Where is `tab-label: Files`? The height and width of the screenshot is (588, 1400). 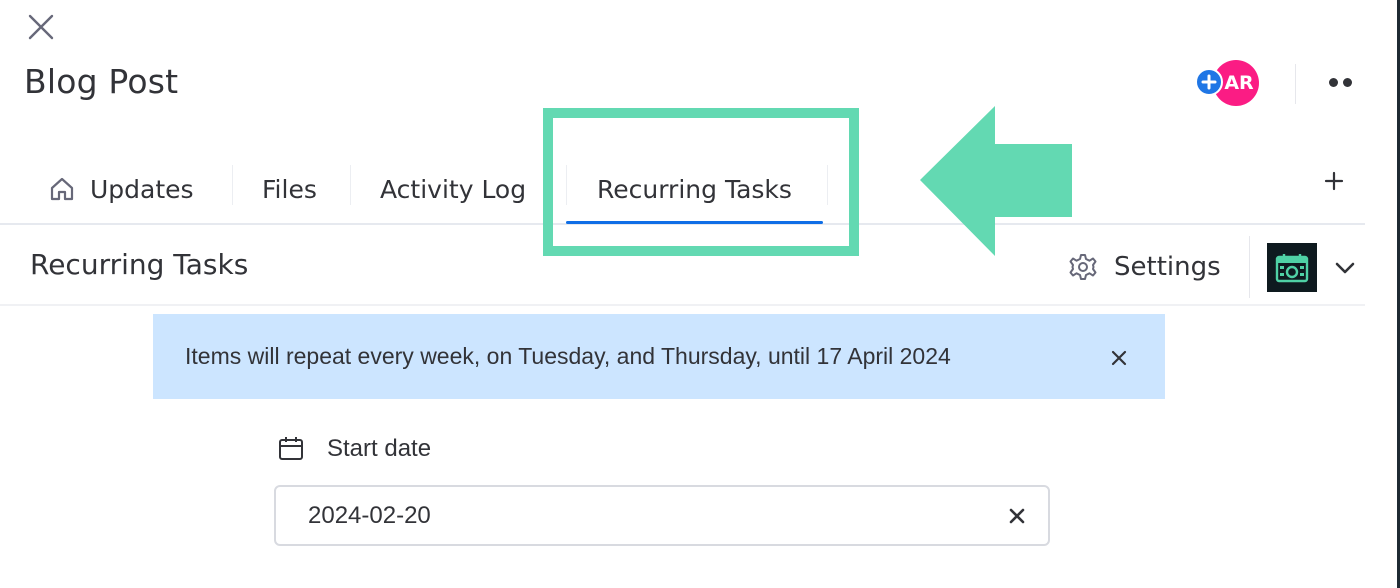
tab-label: Files is located at coordinates (289, 189).